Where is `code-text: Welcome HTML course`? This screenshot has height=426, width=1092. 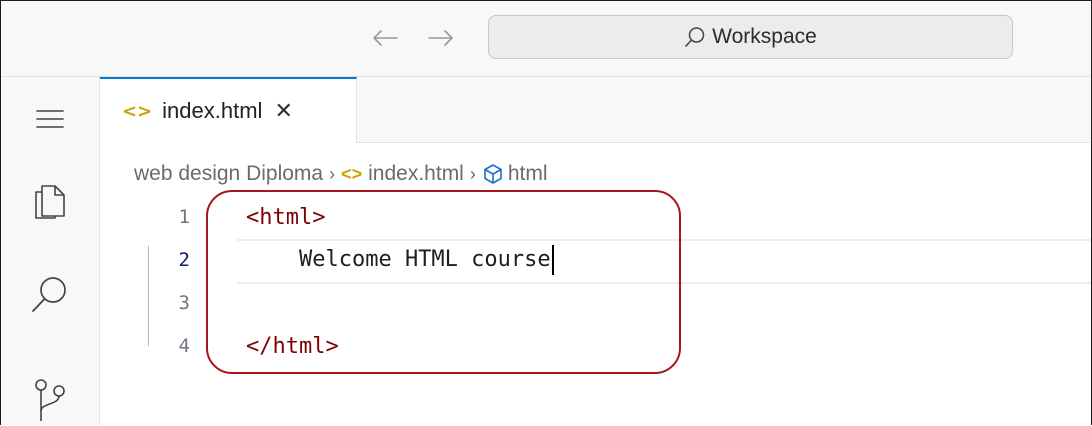 code-text: Welcome HTML course is located at coordinates (398, 259).